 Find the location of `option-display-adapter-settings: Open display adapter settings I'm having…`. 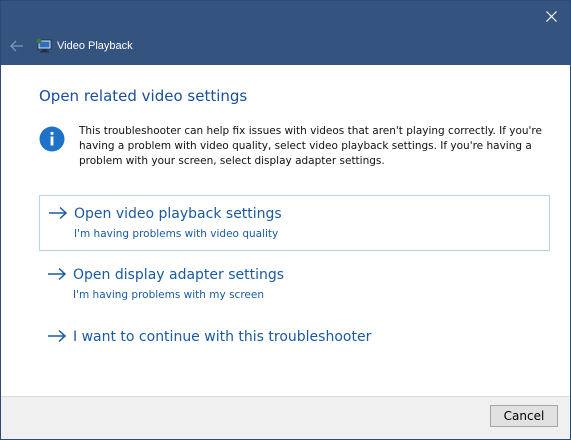

option-display-adapter-settings: Open display adapter settings I'm having… is located at coordinates (294, 285).